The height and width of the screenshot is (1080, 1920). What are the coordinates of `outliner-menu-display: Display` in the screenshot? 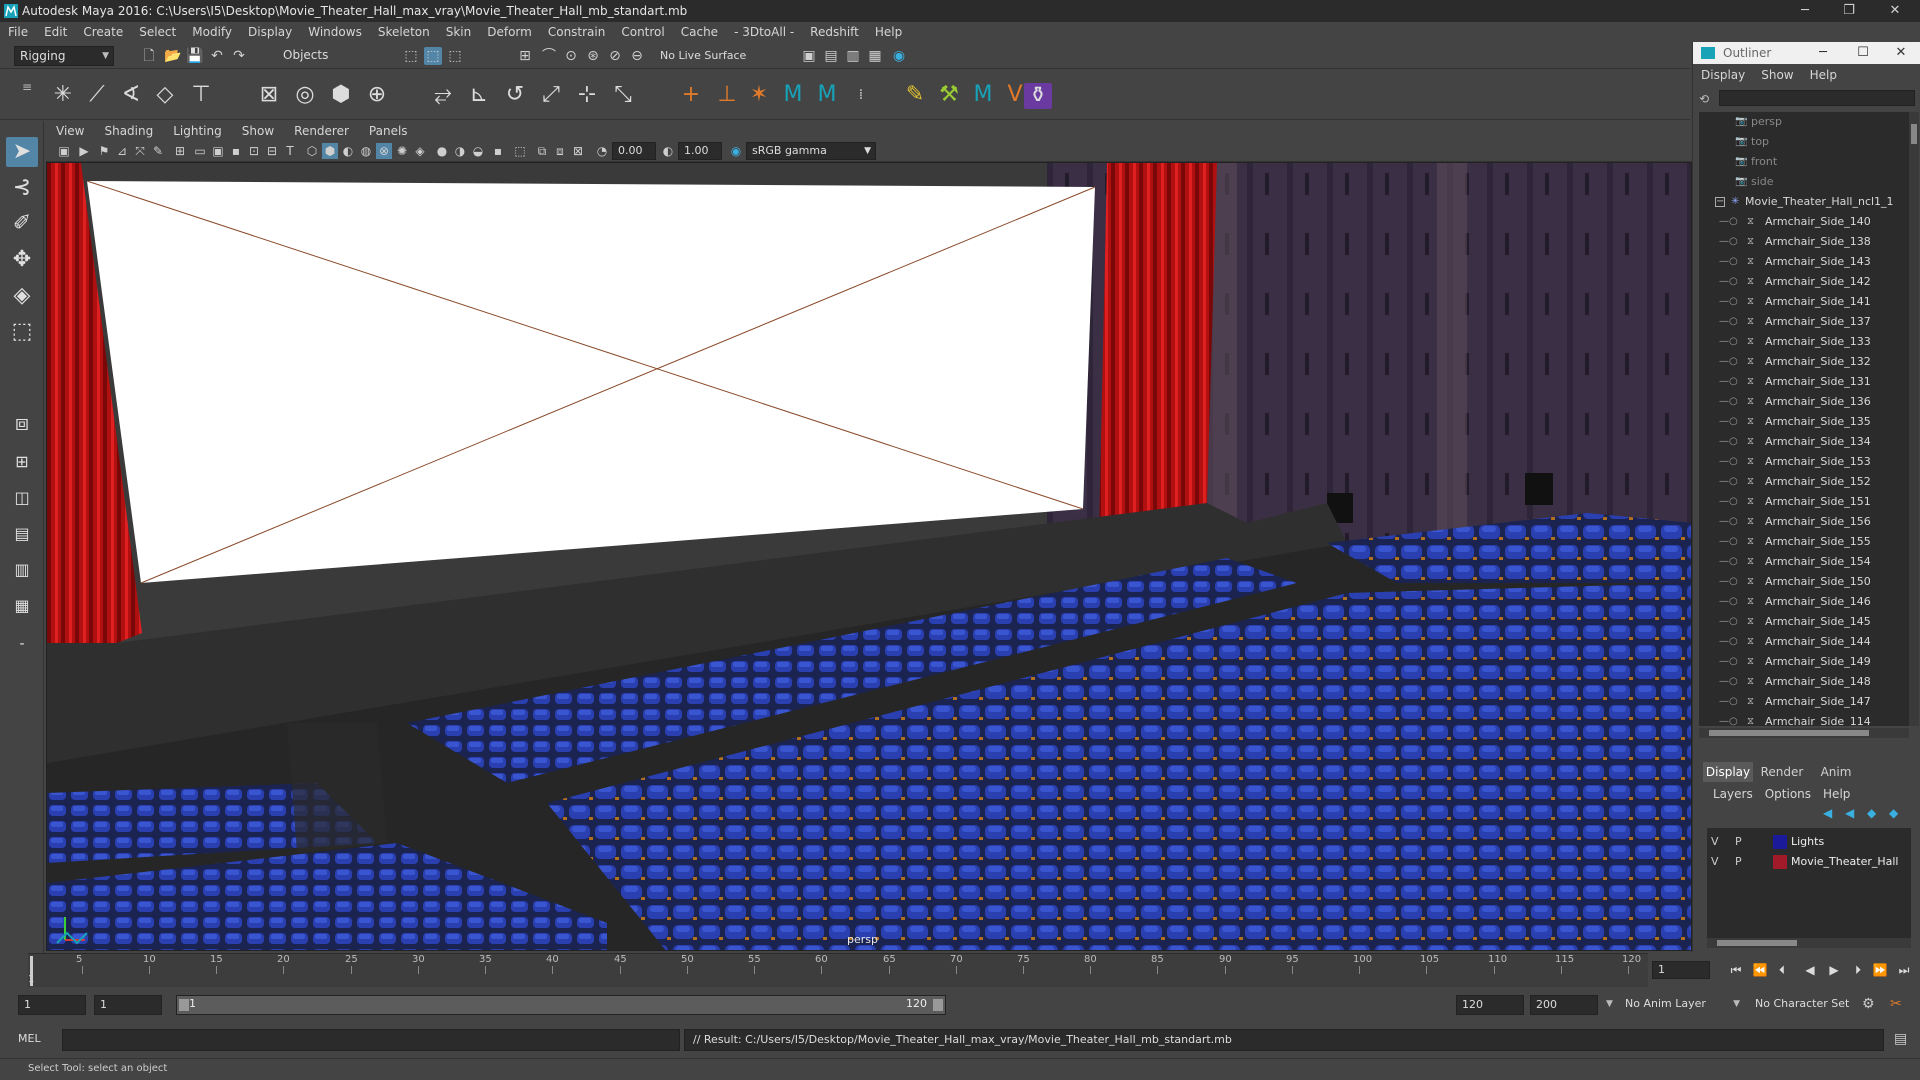 It's located at (1723, 75).